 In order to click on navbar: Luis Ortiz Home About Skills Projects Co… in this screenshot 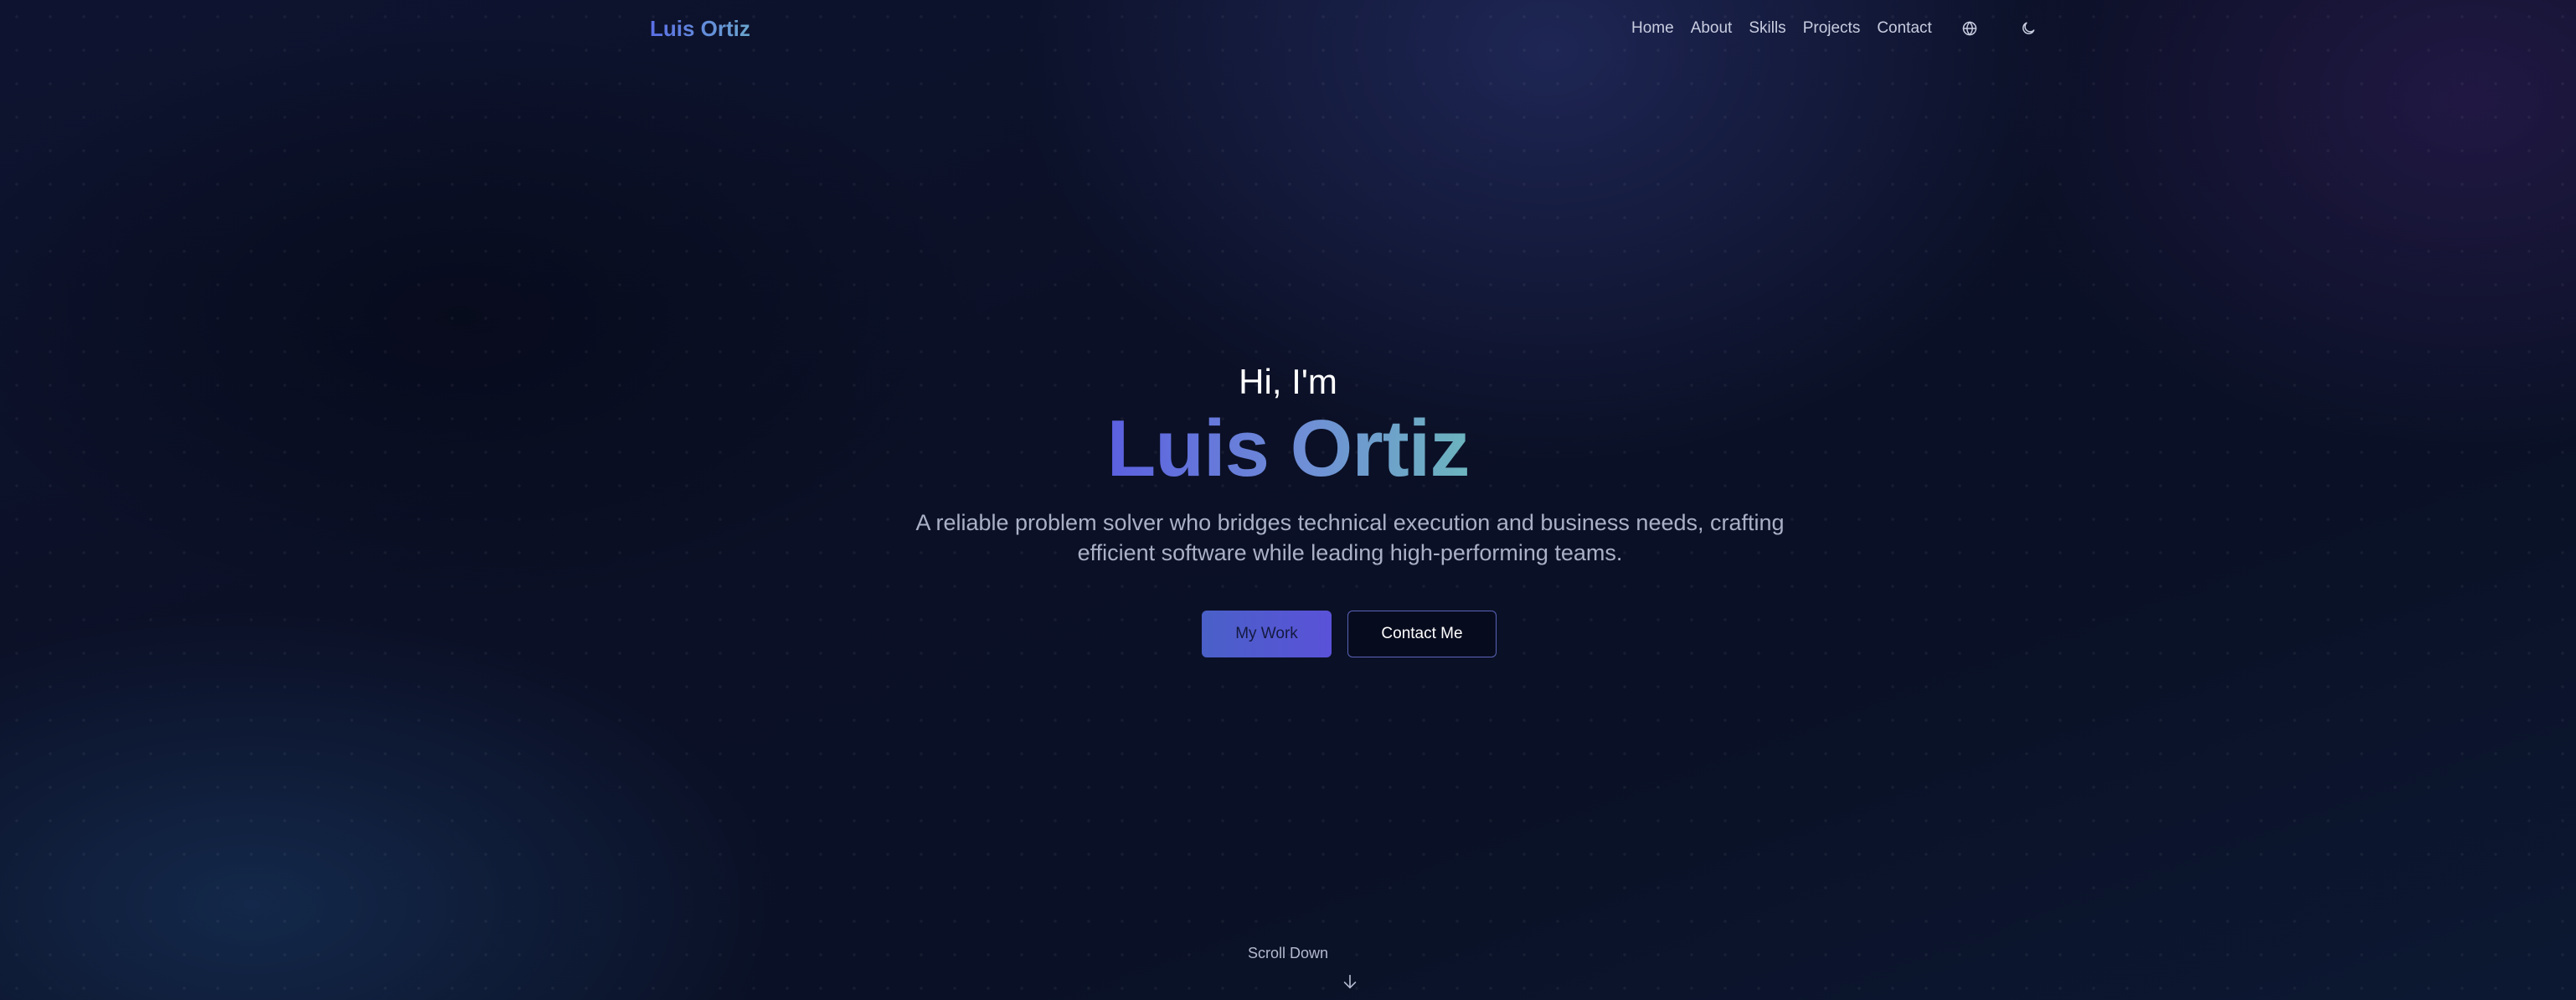, I will do `click(1288, 28)`.